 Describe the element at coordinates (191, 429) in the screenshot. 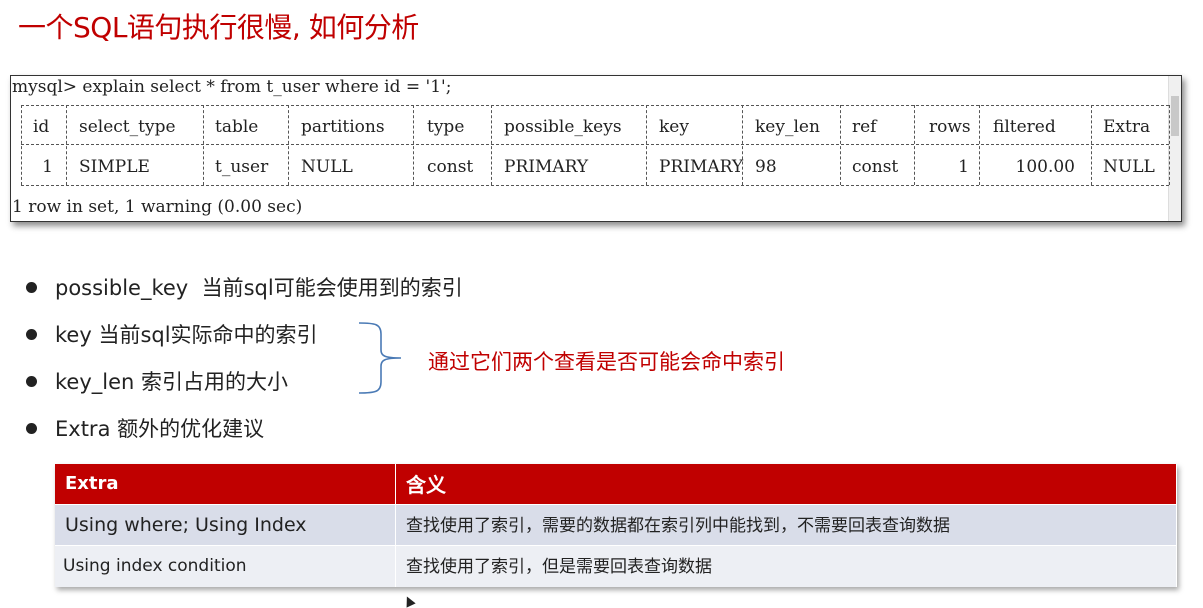

I see `bullet-desc: 额外的优化建议` at that location.